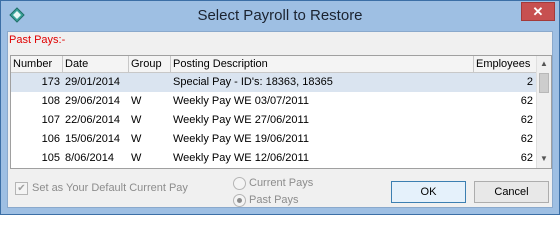 This screenshot has height=240, width=560. I want to click on row-number: 173, so click(50, 82).